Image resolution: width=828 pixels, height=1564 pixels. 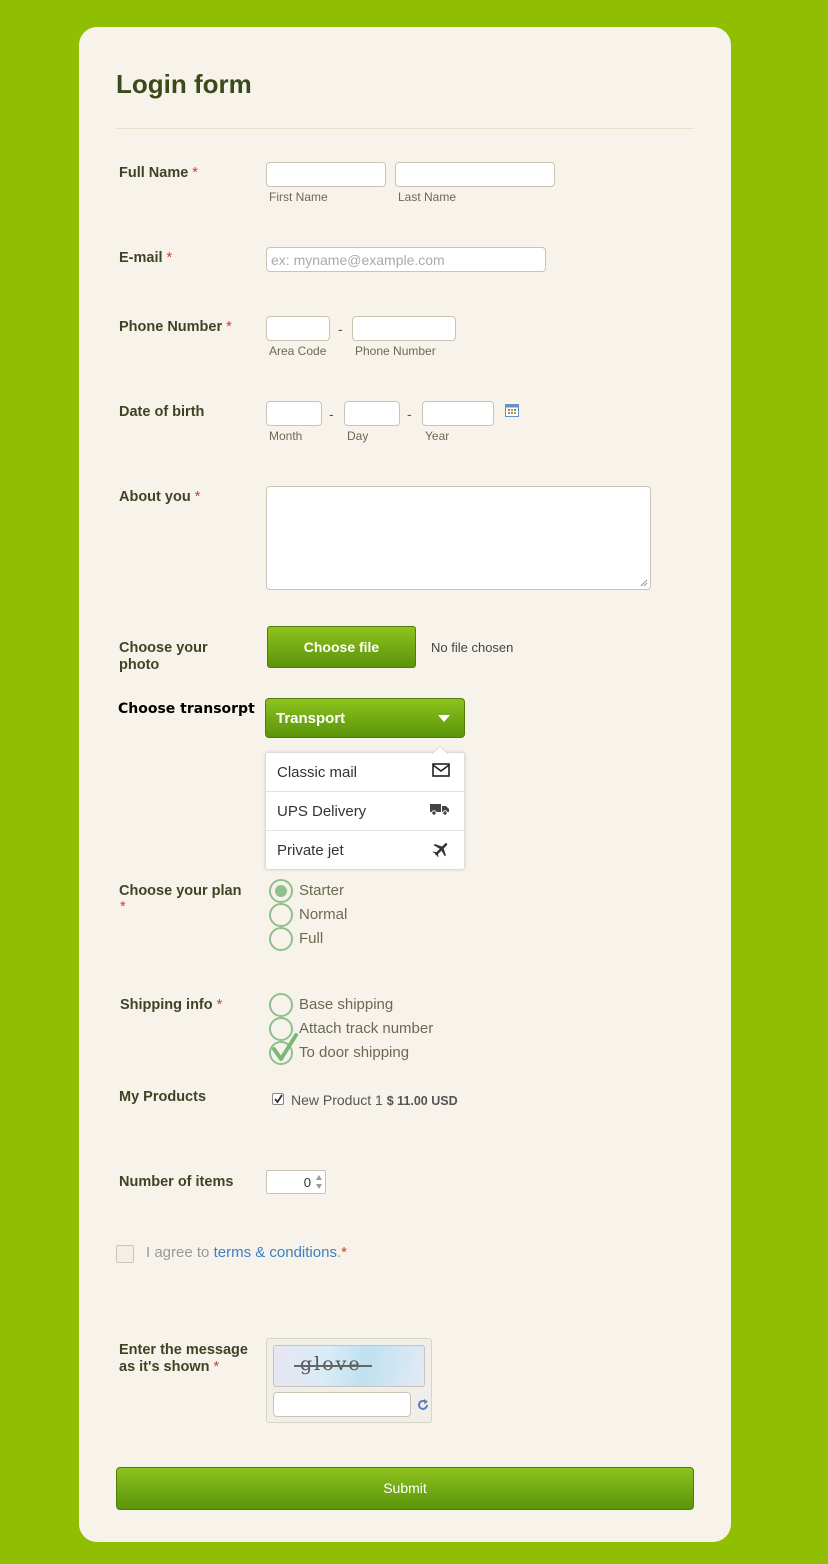 What do you see at coordinates (354, 1052) in the screenshot?
I see `shipping-option-label: To door shipping` at bounding box center [354, 1052].